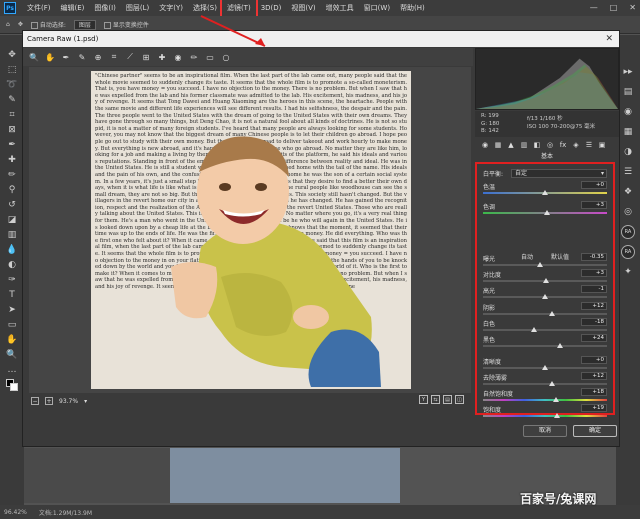 Image resolution: width=640 pixels, height=519 pixels. What do you see at coordinates (589, 145) in the screenshot?
I see `presets-tab-icon: ☰` at bounding box center [589, 145].